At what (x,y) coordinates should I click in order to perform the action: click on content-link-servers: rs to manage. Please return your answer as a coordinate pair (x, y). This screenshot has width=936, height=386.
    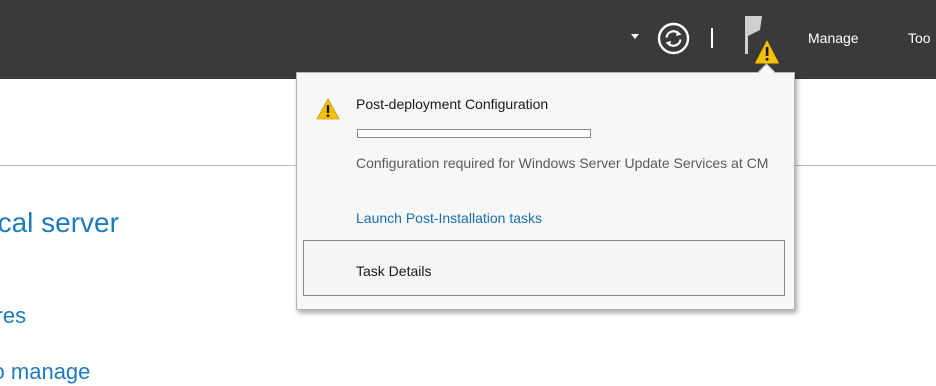
    Looking at the image, I should click on (45, 372).